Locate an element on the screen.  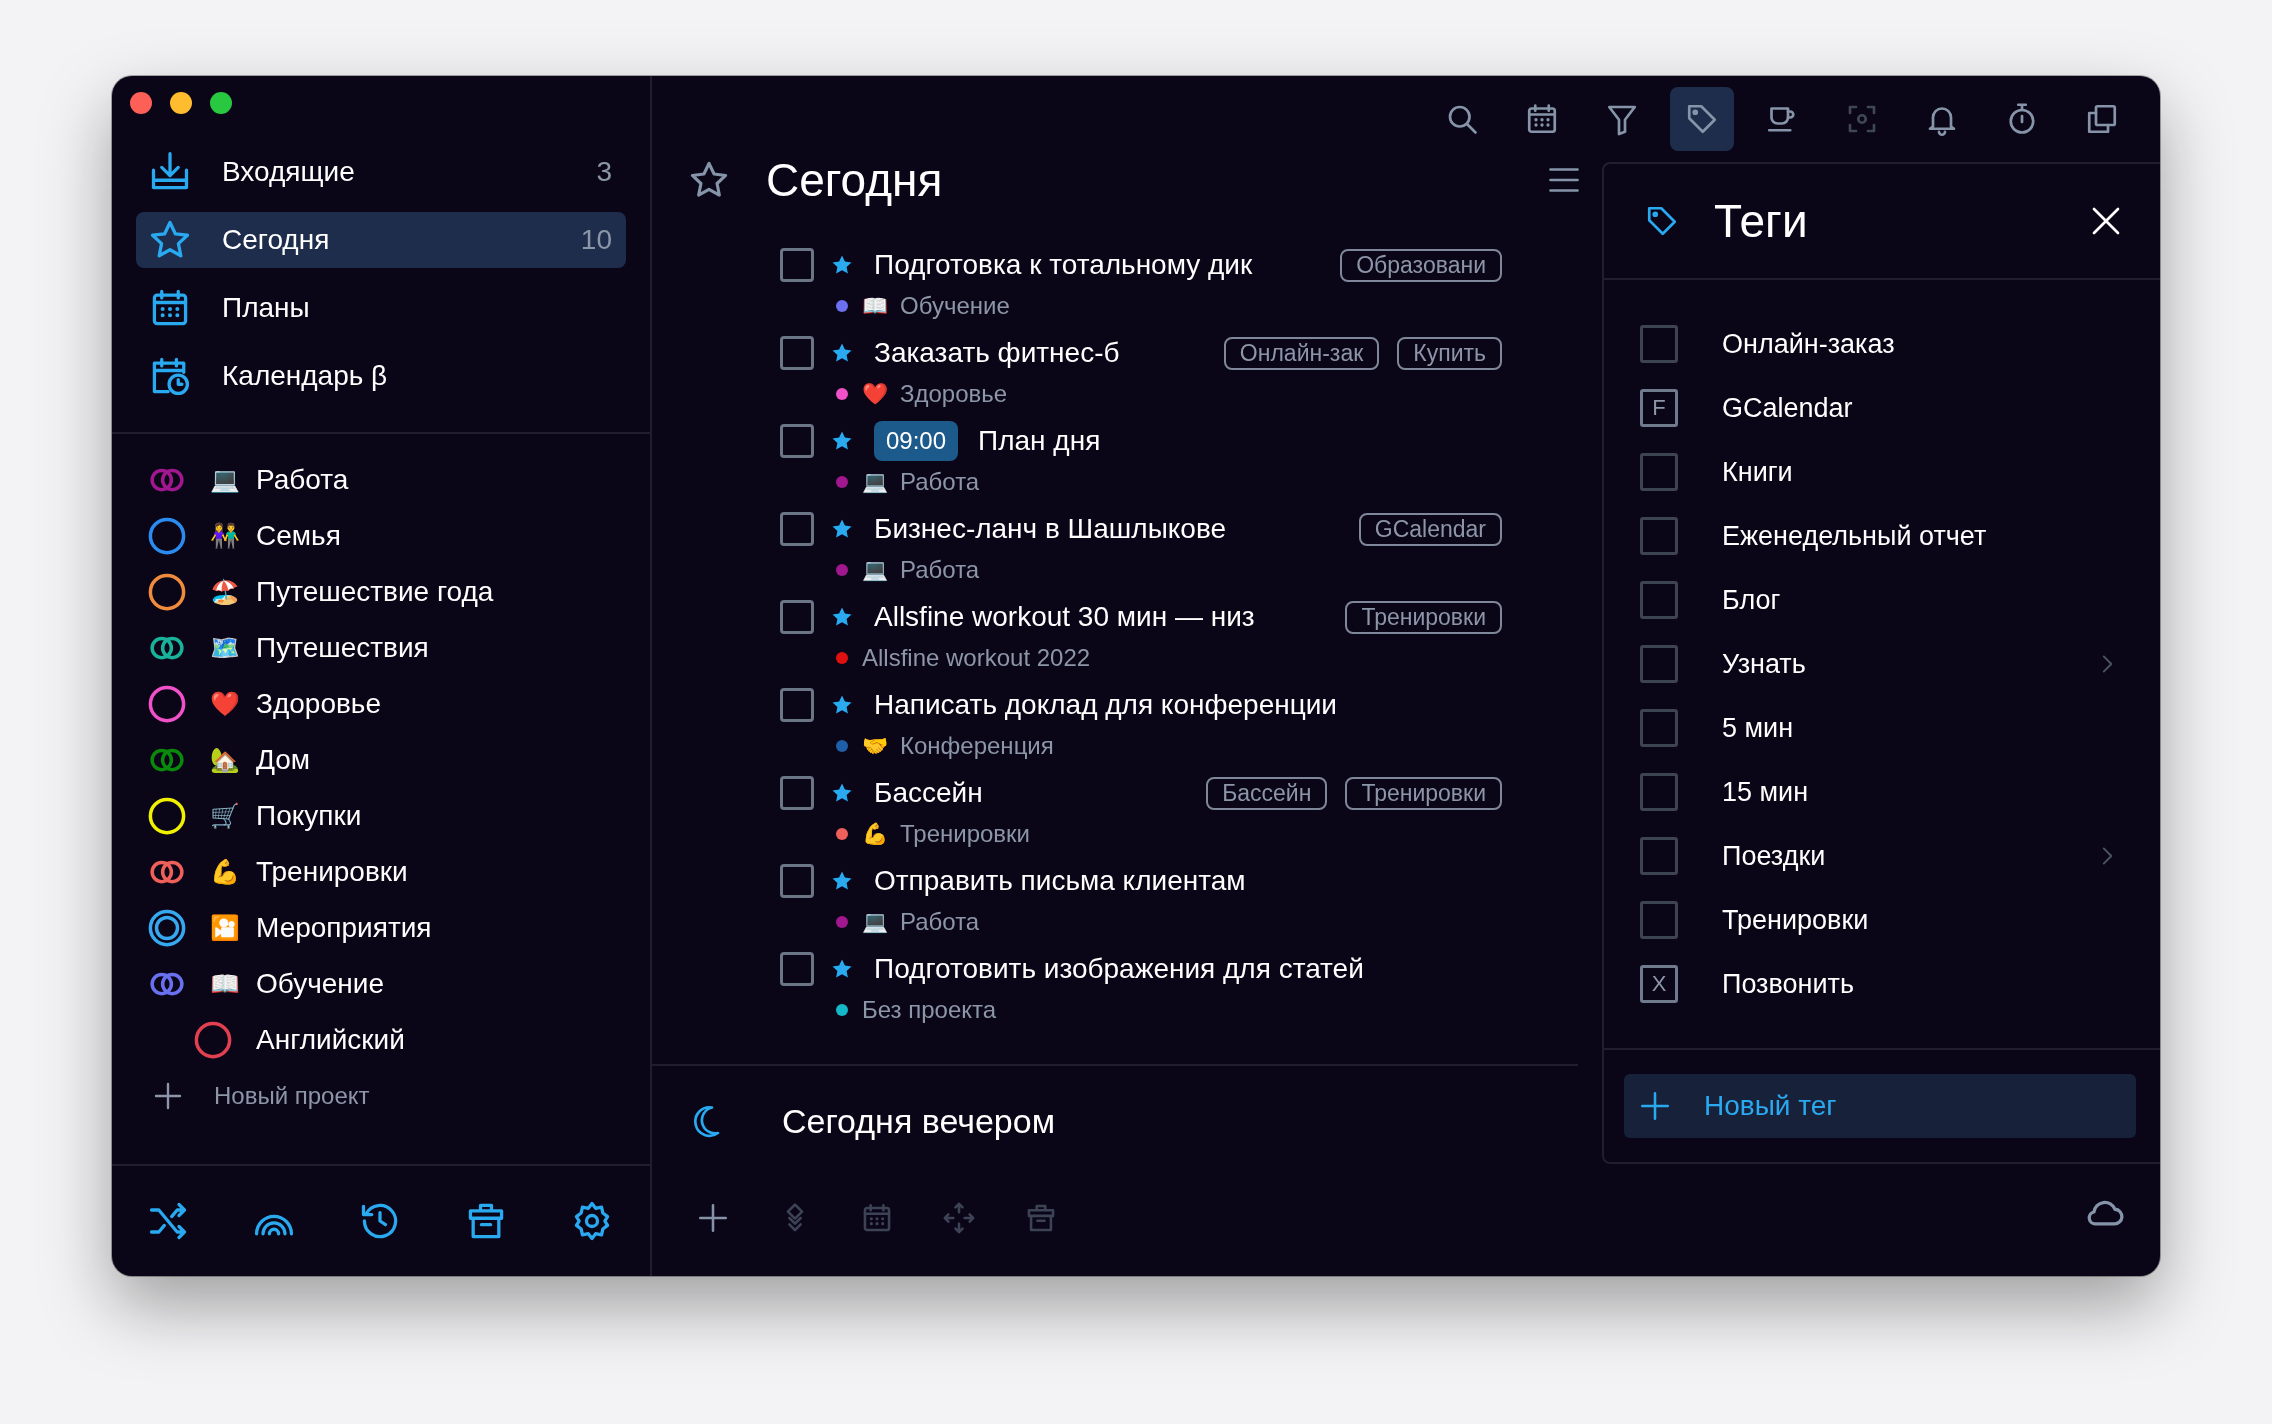
project-label: Тренировки is located at coordinates (332, 872).